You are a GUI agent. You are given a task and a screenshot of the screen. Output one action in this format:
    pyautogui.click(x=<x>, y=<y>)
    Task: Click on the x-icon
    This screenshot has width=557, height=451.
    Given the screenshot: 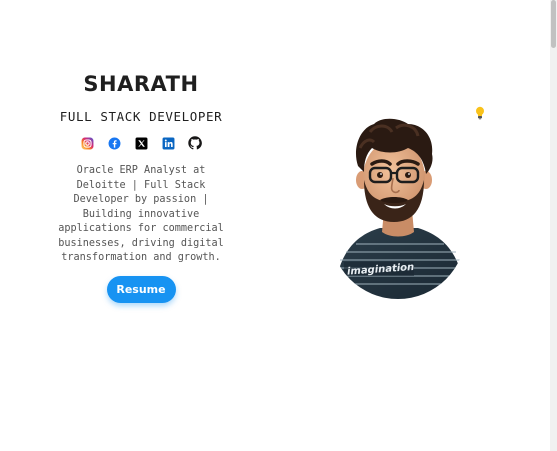 What is the action you would take?
    pyautogui.click(x=141, y=143)
    